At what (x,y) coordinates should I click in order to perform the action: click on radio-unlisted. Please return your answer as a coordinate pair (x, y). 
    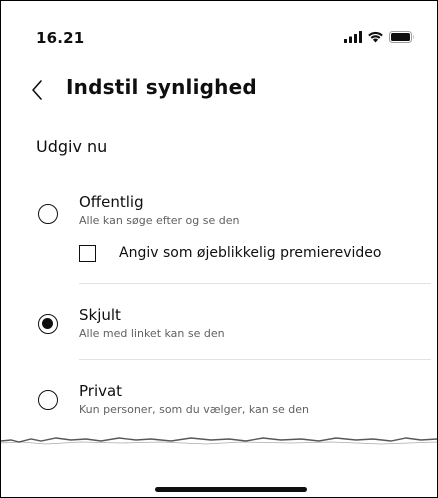
    Looking at the image, I should click on (48, 324).